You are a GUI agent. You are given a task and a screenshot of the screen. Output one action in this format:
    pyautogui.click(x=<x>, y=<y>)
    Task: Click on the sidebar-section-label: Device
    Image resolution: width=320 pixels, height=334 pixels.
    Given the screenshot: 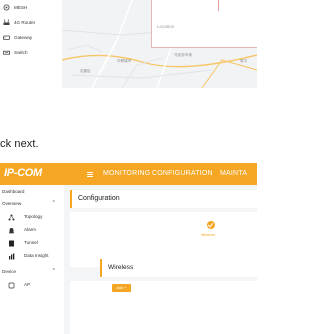 What is the action you would take?
    pyautogui.click(x=9, y=271)
    